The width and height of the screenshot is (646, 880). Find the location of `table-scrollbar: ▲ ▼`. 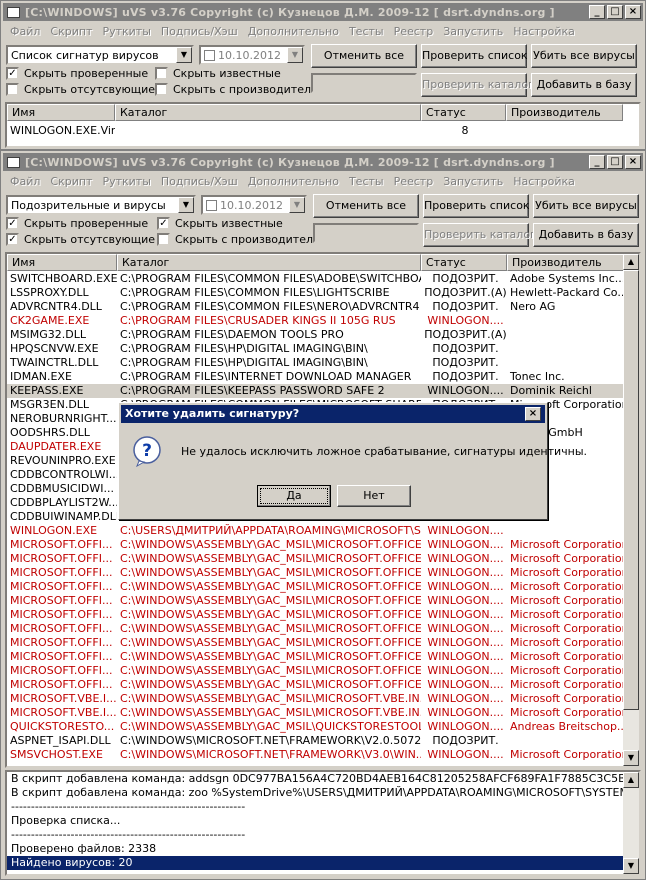

table-scrollbar: ▲ ▼ is located at coordinates (631, 510).